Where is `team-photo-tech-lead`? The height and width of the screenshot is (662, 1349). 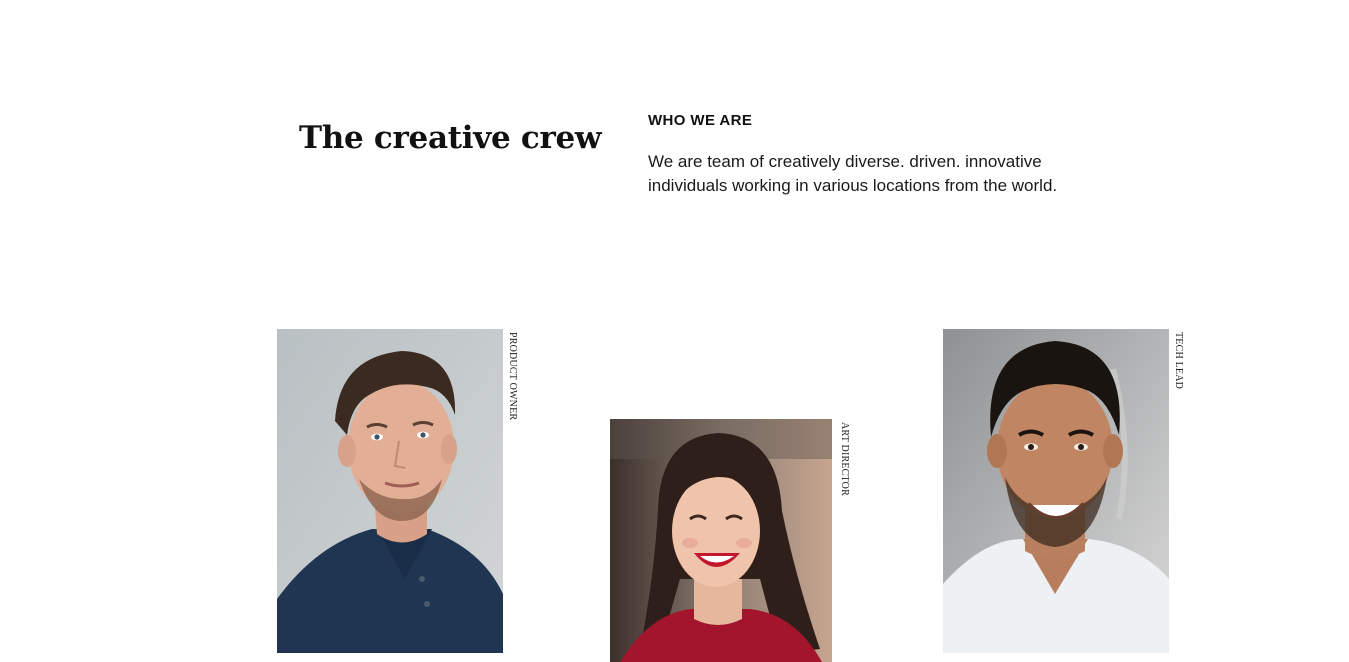
team-photo-tech-lead is located at coordinates (1056, 491).